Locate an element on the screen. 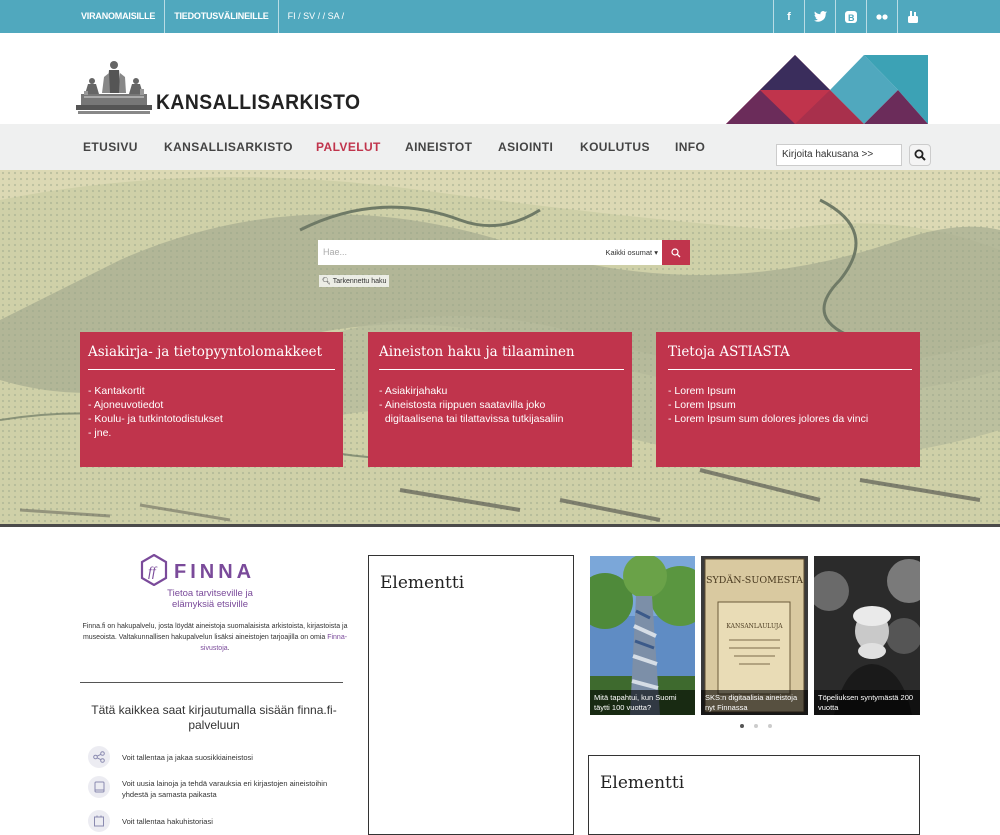  feature-text: Voit tallentaa hakuhistoriasi is located at coordinates (167, 821).